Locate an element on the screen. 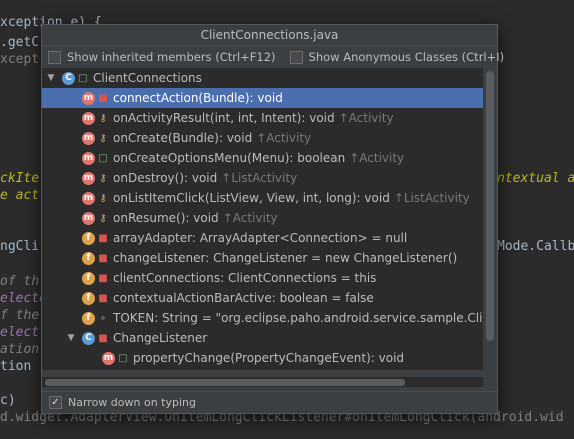  code-line: elect is located at coordinates (20, 332).